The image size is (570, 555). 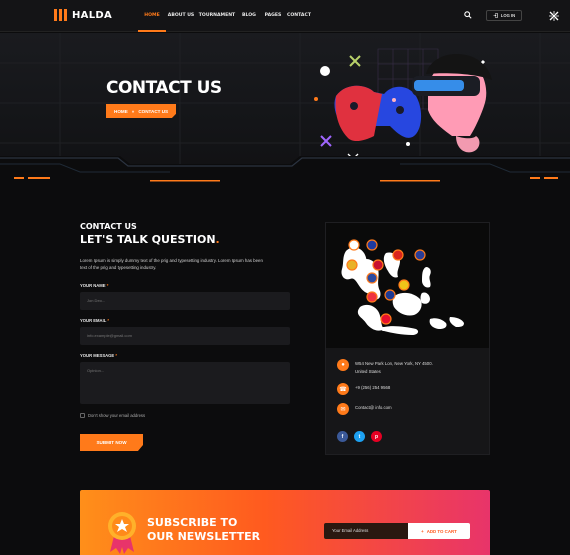 What do you see at coordinates (343, 389) in the screenshot?
I see `phone-icon: ☎` at bounding box center [343, 389].